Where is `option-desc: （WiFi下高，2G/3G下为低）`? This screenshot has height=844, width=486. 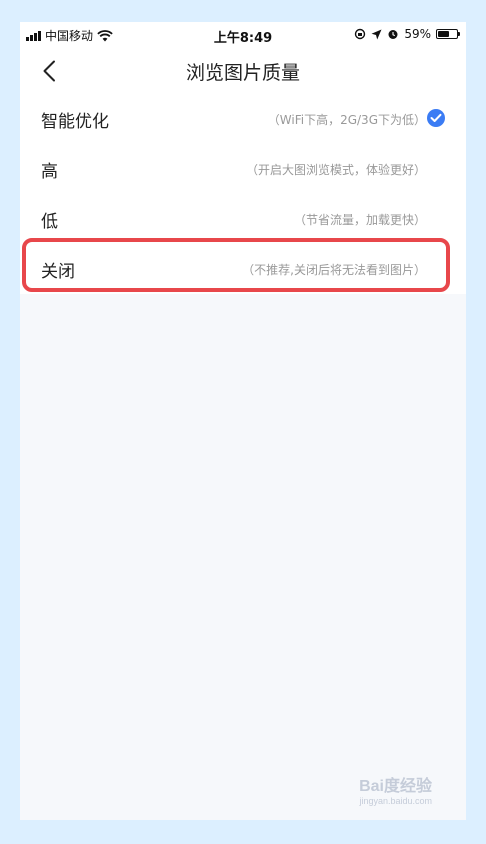 option-desc: （WiFi下高，2G/3G下为低） is located at coordinates (346, 120).